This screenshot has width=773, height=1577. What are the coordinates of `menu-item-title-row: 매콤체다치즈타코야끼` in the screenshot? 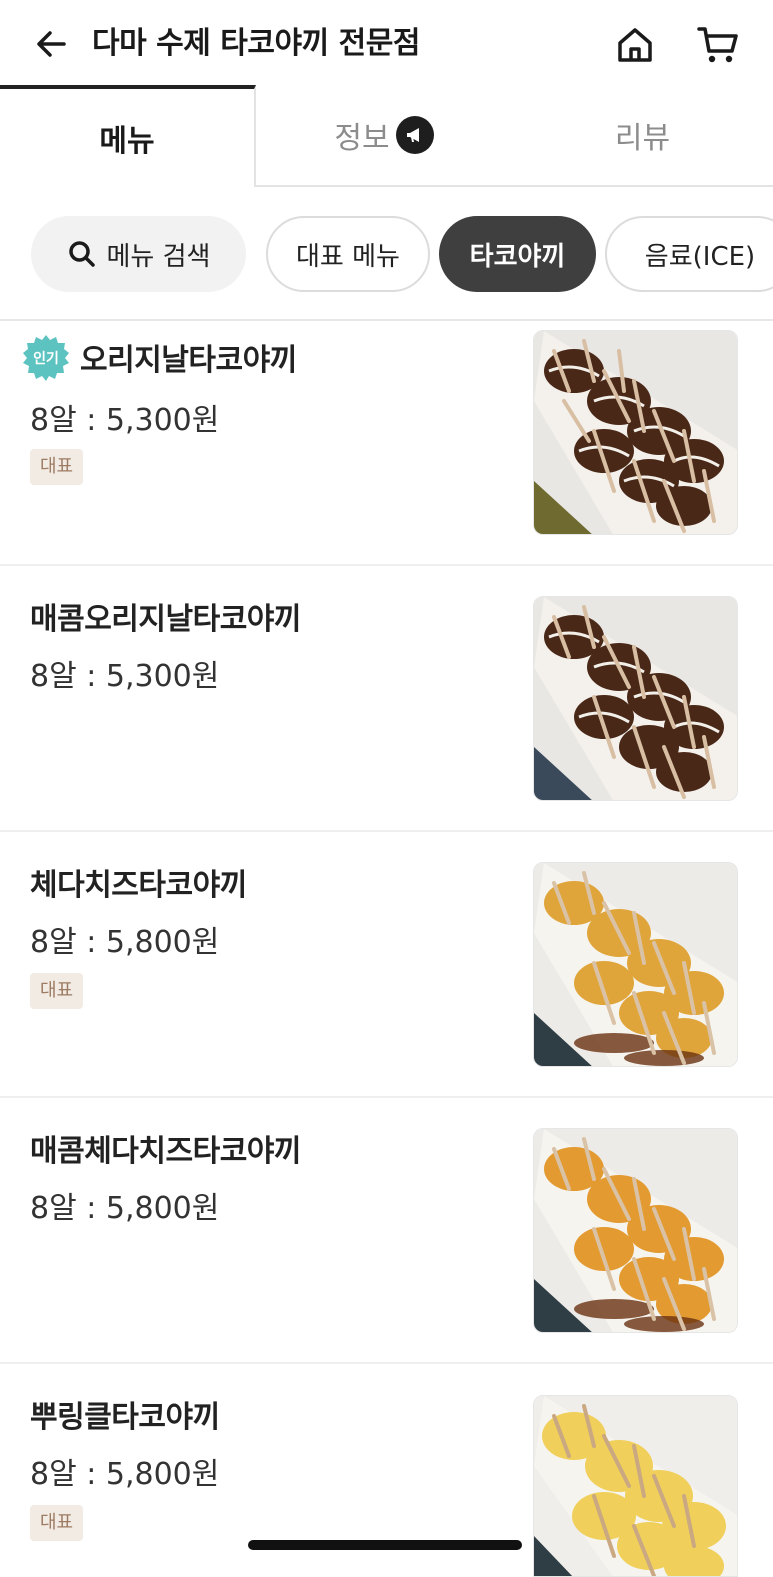 It's located at (166, 1148).